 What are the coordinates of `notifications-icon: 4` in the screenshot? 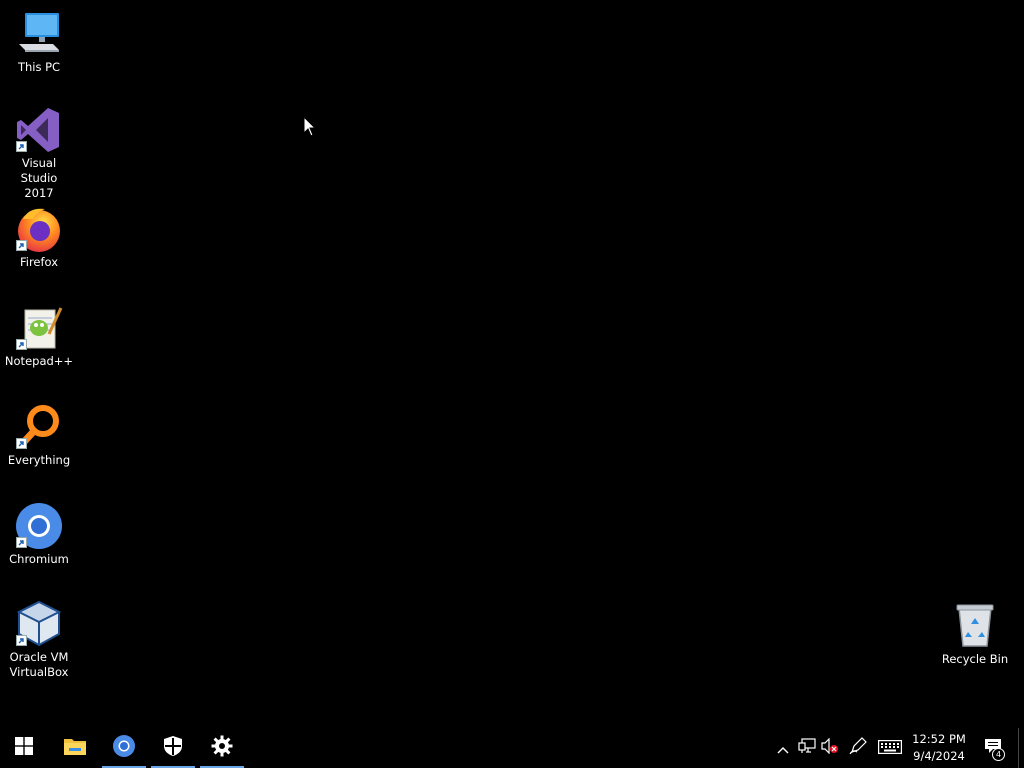 It's located at (994, 749).